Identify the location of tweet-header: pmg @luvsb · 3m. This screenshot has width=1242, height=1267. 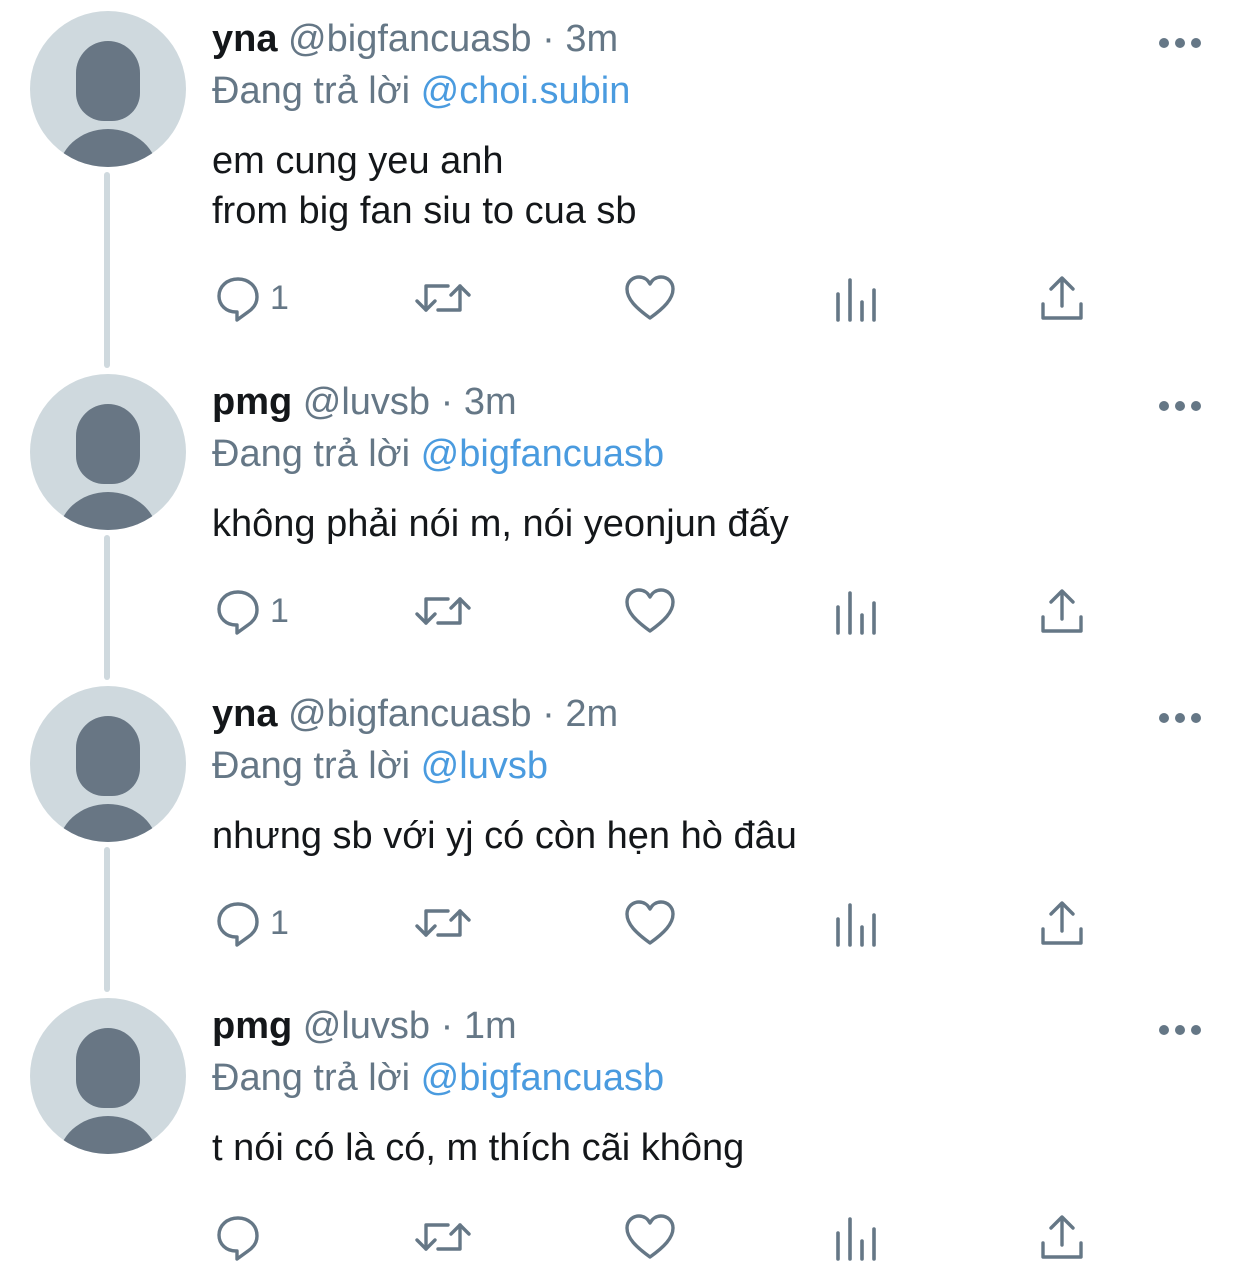
(364, 402).